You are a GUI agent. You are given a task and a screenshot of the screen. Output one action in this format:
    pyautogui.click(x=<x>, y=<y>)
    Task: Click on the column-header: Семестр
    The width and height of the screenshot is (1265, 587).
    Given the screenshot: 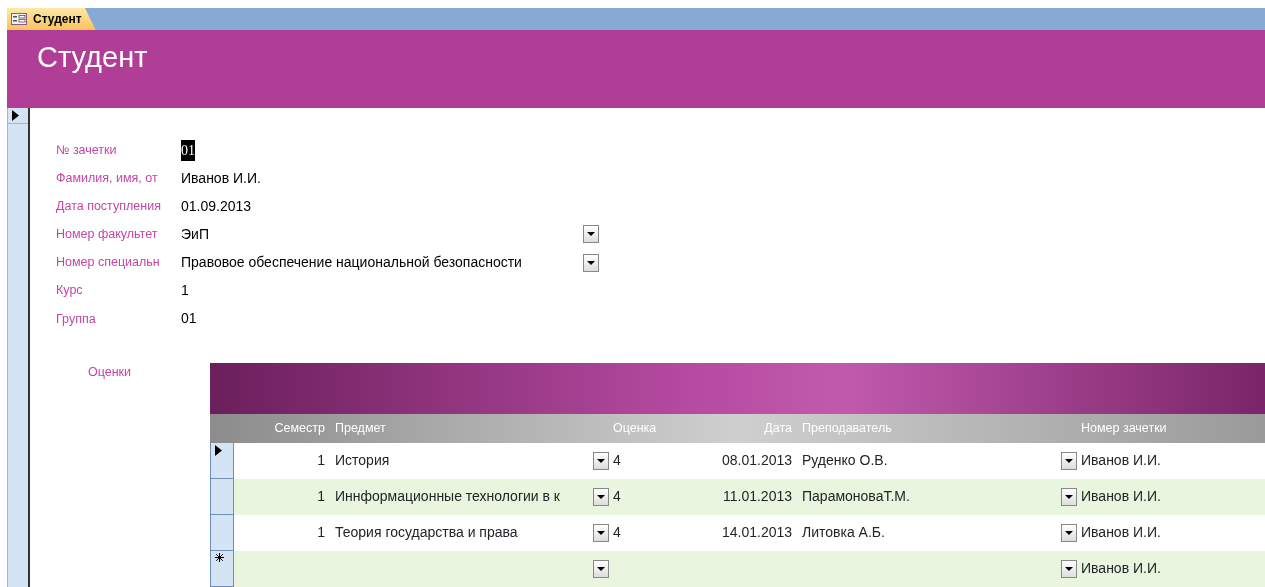 What is the action you would take?
    pyautogui.click(x=282, y=428)
    